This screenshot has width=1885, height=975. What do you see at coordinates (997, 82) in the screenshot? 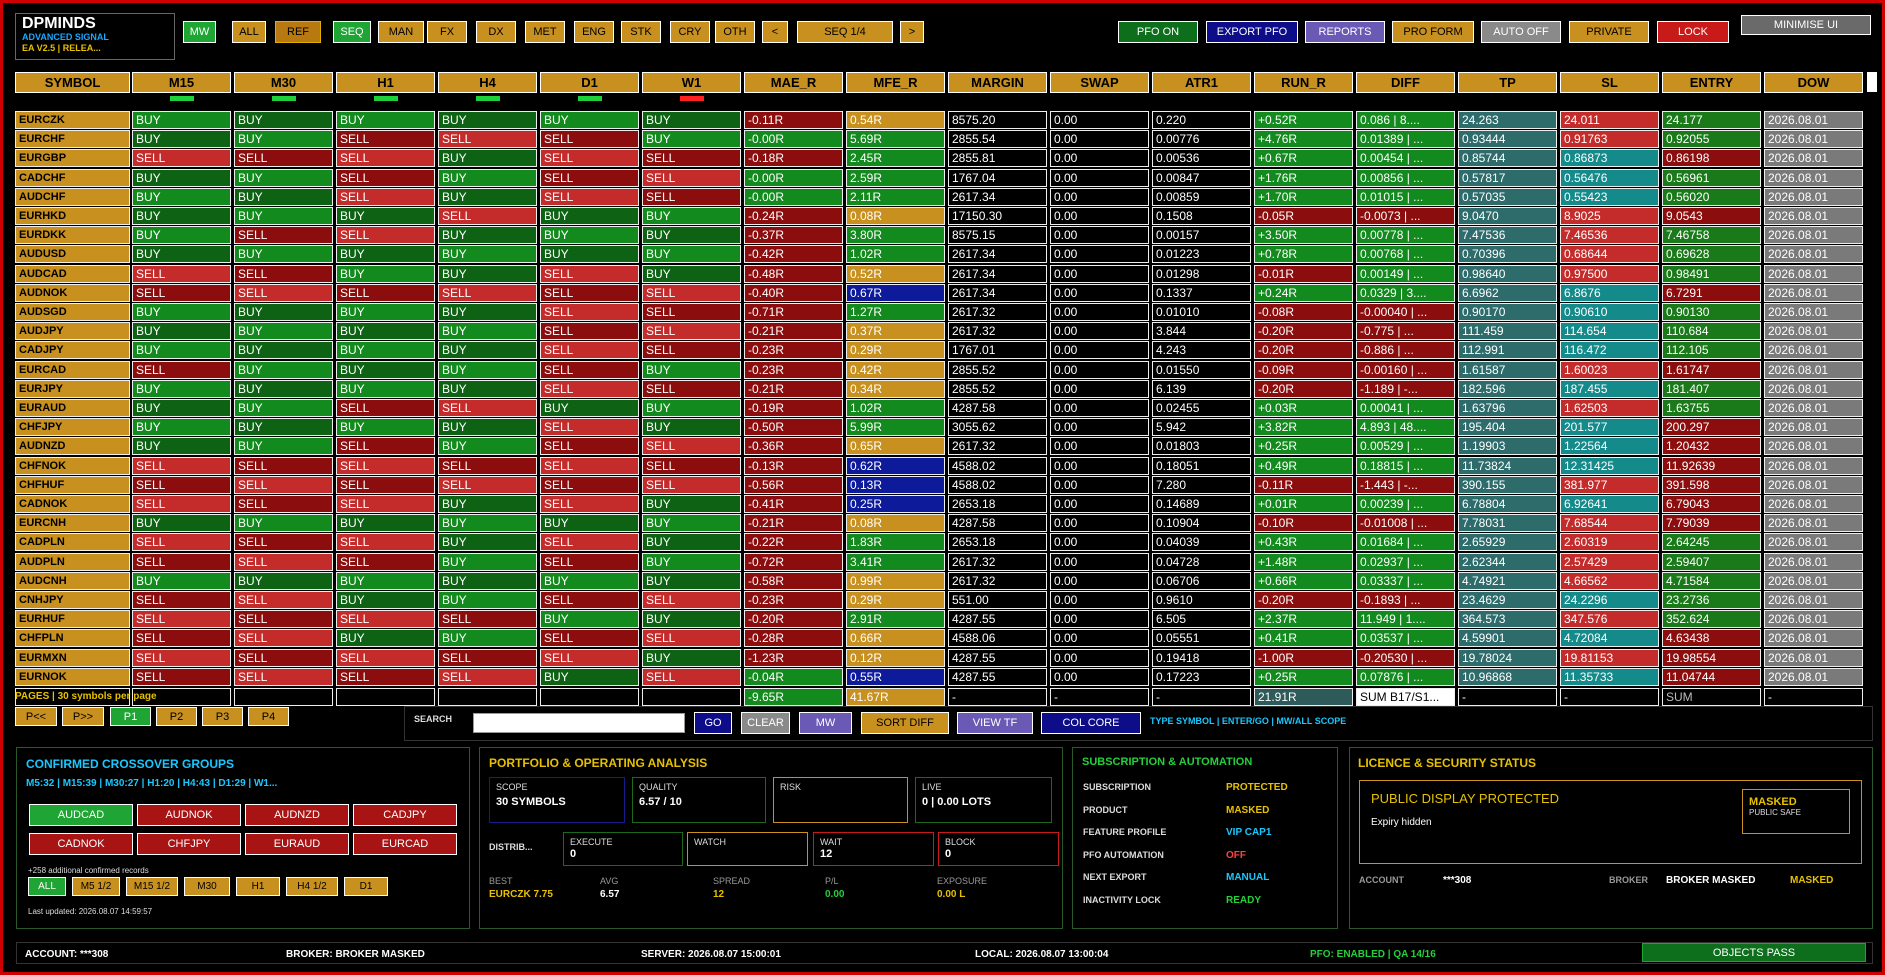
I see `col-header-margin: MARGIN` at bounding box center [997, 82].